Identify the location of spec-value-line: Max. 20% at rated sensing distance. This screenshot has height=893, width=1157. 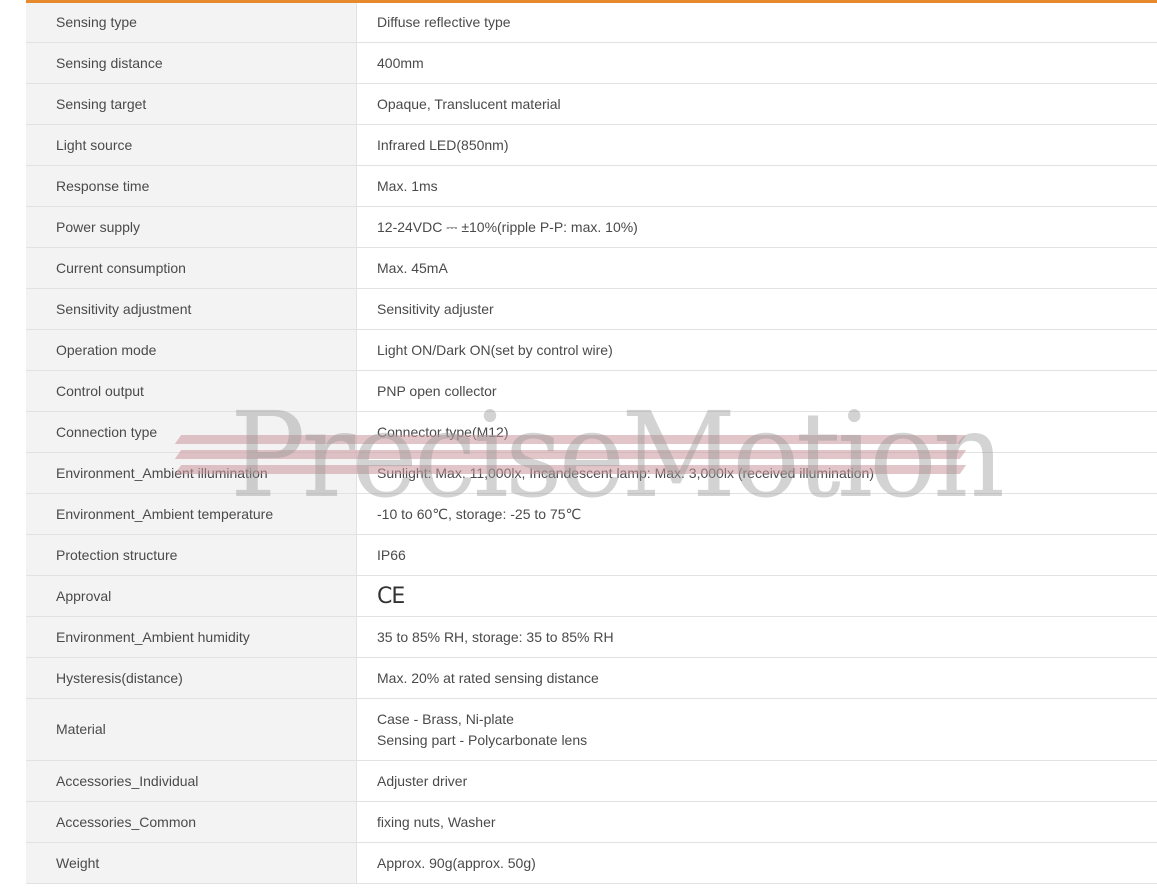
(488, 677).